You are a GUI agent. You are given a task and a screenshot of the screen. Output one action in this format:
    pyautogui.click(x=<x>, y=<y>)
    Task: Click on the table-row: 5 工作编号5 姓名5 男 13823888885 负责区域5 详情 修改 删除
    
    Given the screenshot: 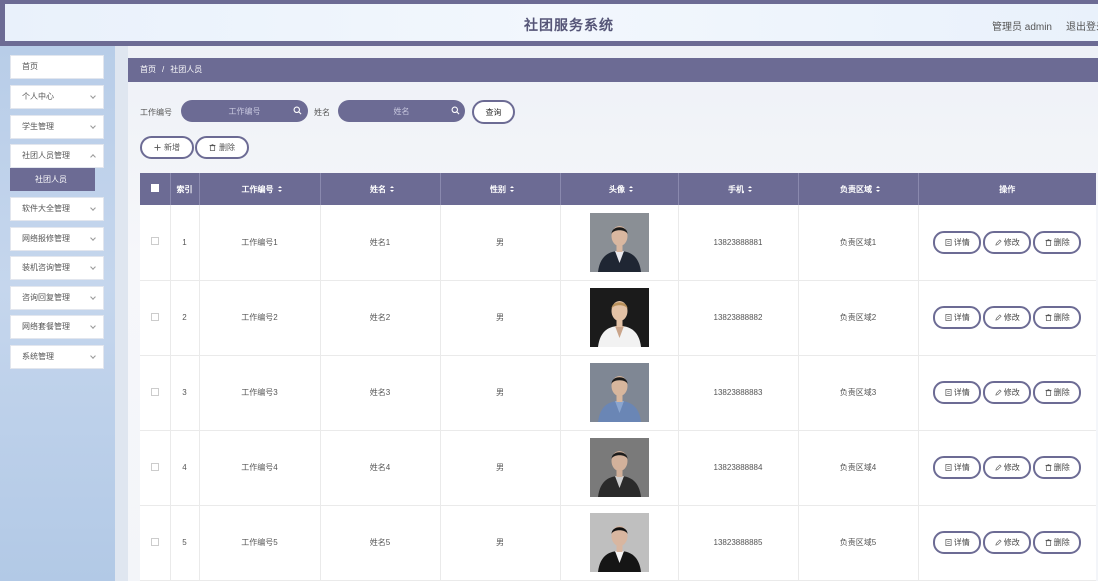 What is the action you would take?
    pyautogui.click(x=618, y=543)
    